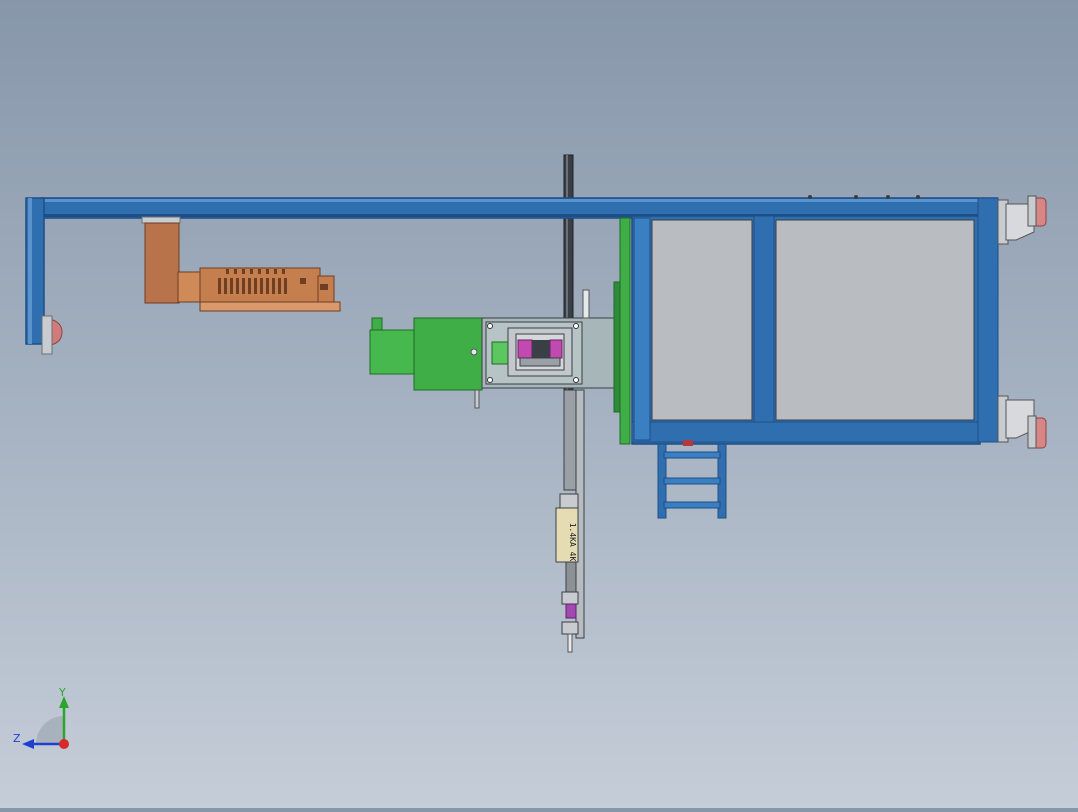 The height and width of the screenshot is (812, 1078). Describe the element at coordinates (1022, 422) in the screenshot. I see `caster-bottom` at that location.